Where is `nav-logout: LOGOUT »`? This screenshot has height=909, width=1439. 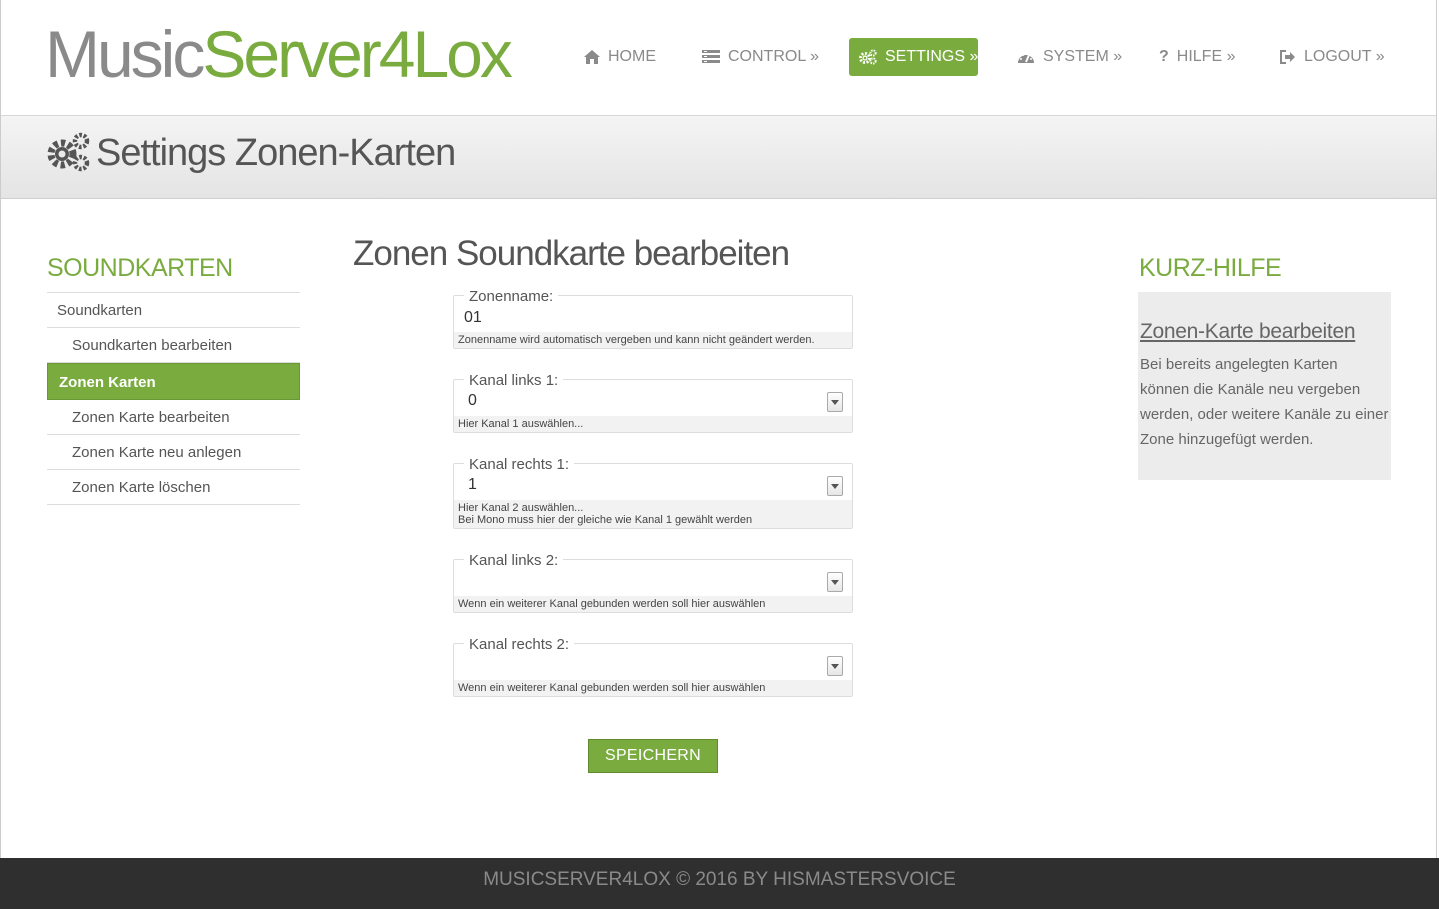
nav-logout: LOGOUT » is located at coordinates (1332, 57).